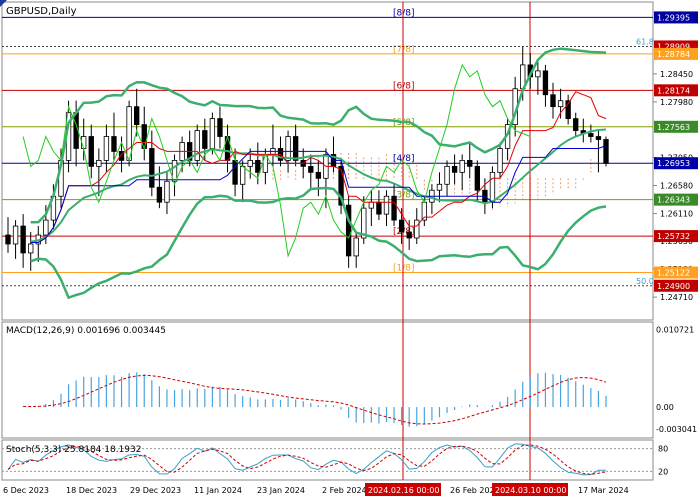  I want to click on price-label: 1.26110, so click(676, 214).